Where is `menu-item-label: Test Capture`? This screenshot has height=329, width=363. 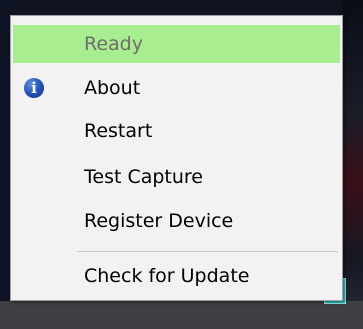 menu-item-label: Test Capture is located at coordinates (144, 177).